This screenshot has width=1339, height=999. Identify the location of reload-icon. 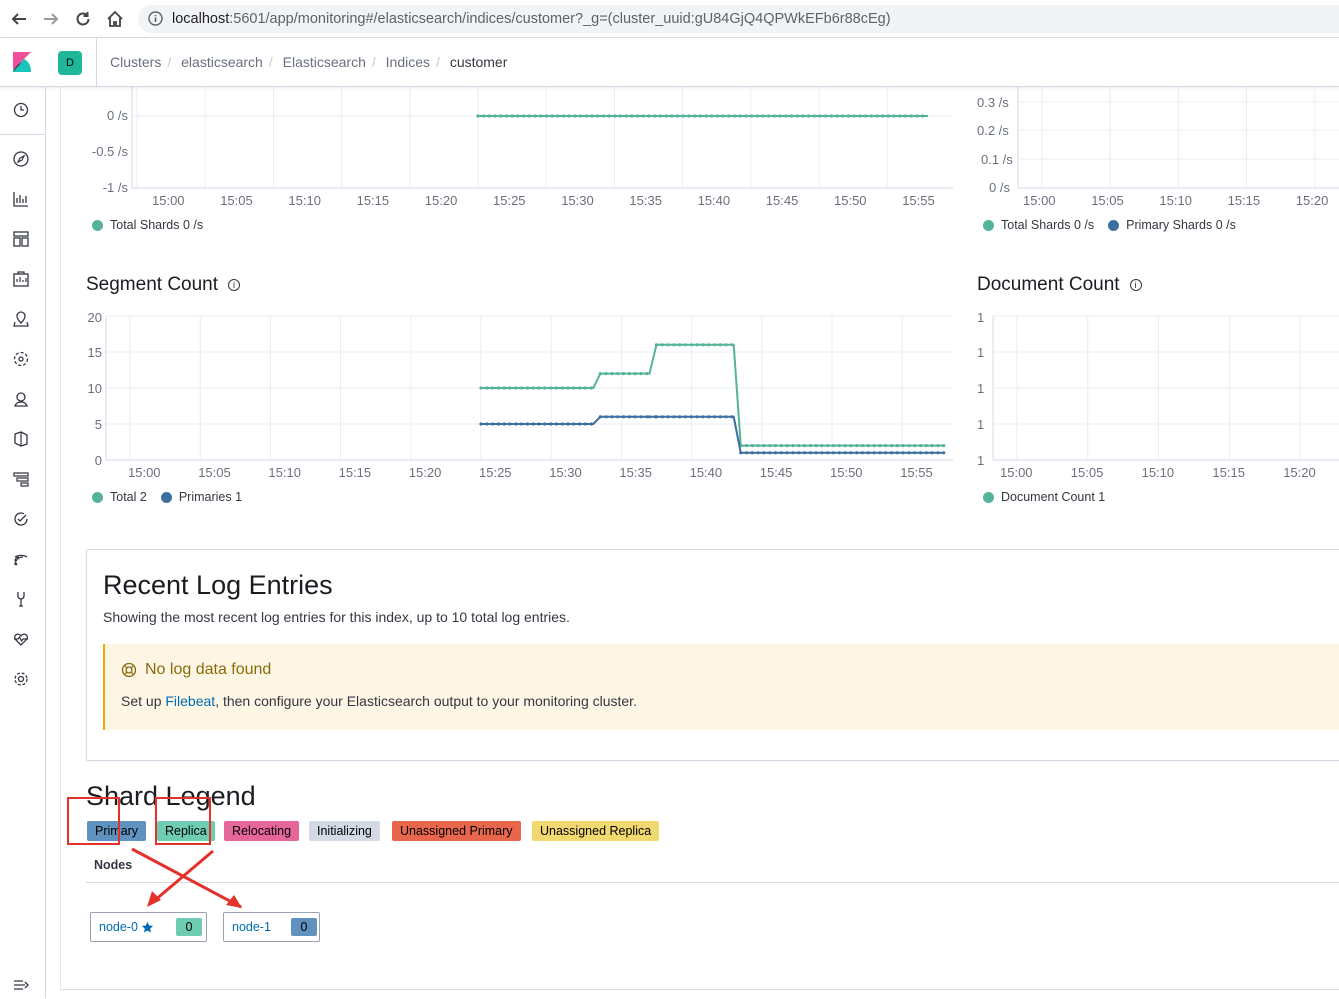
(83, 19).